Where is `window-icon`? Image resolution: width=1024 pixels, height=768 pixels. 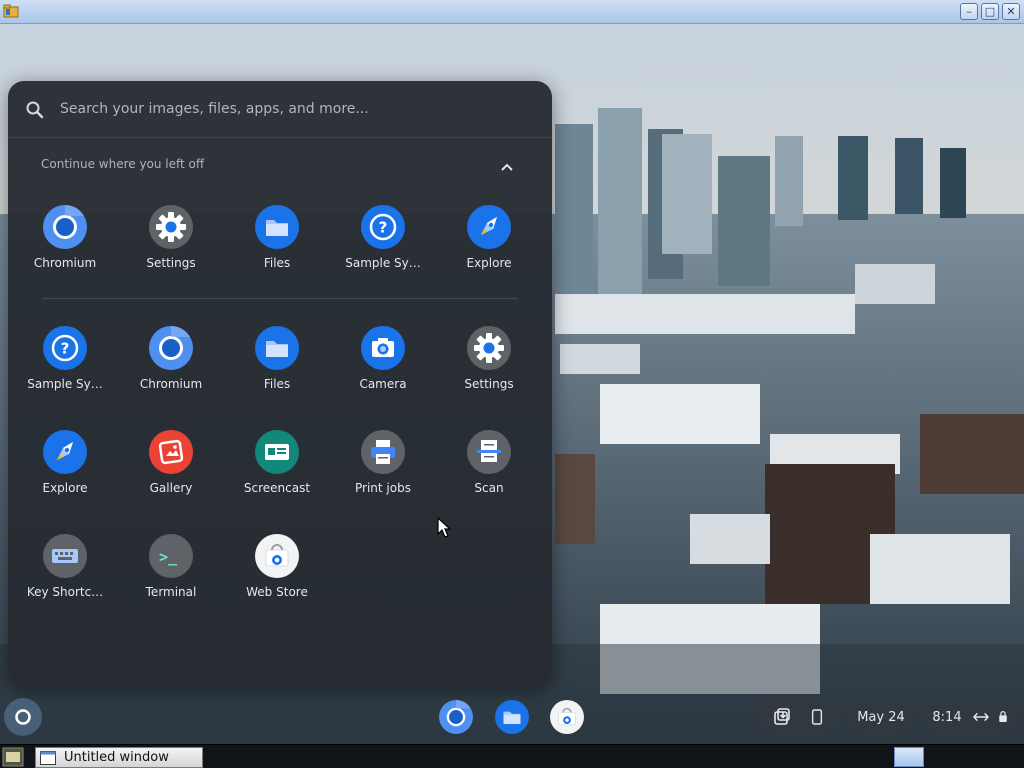
window-icon is located at coordinates (48, 757).